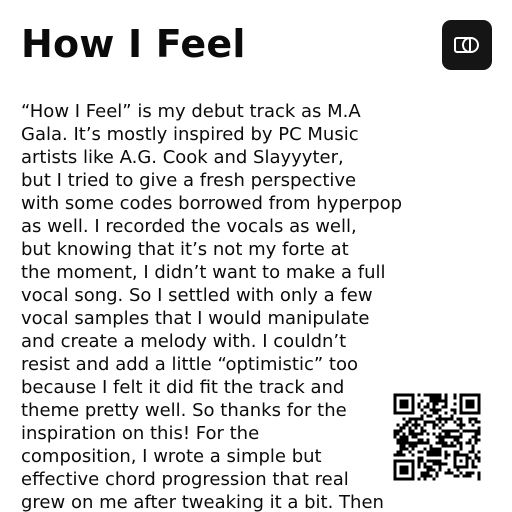  Describe the element at coordinates (191, 111) in the screenshot. I see `description-line: “How I Feel” is my debut track as M.A` at that location.